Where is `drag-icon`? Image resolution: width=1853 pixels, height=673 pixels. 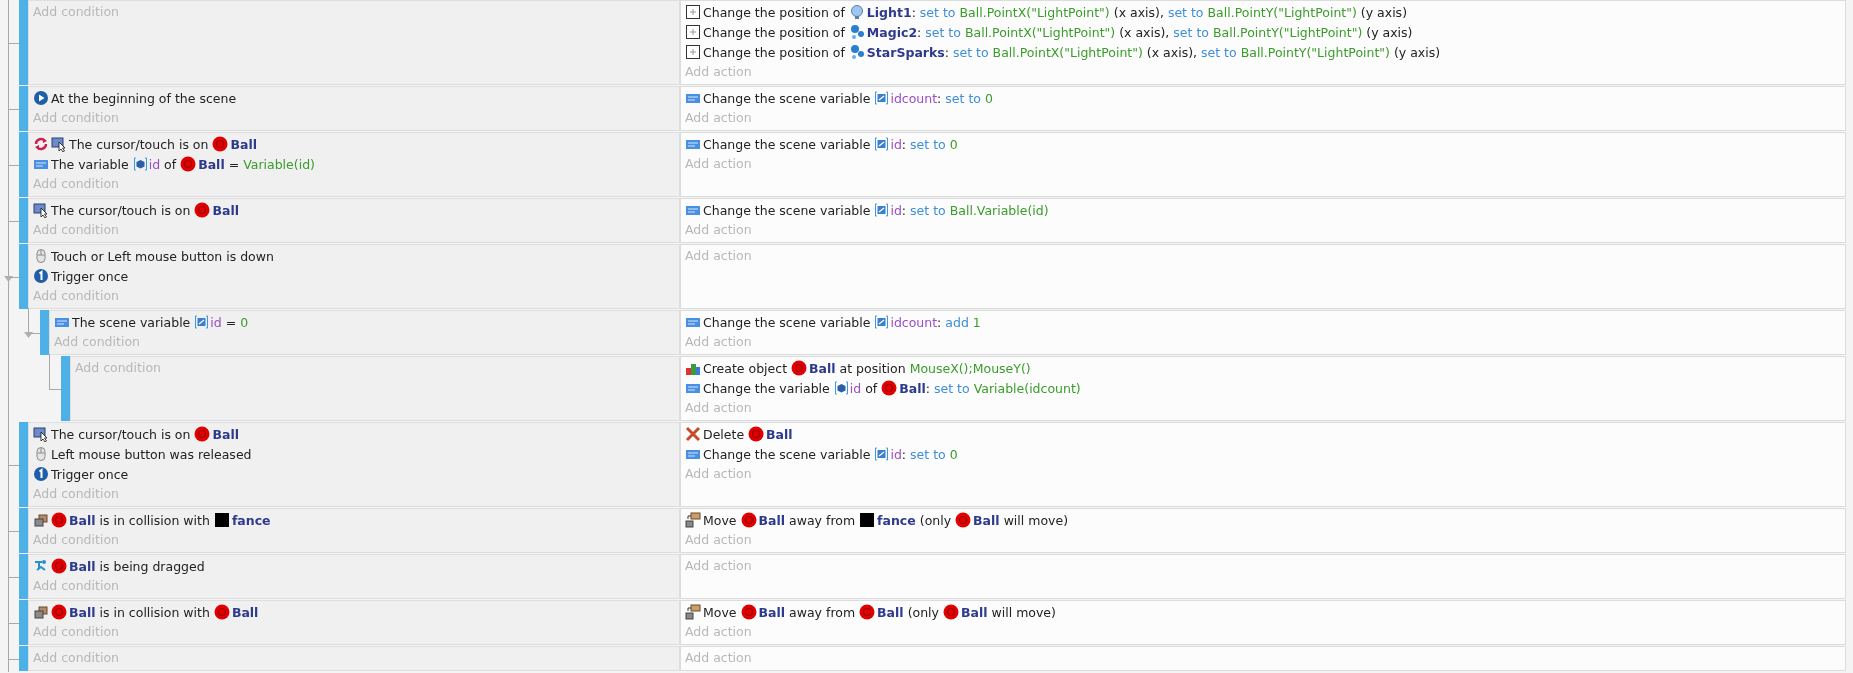
drag-icon is located at coordinates (41, 566).